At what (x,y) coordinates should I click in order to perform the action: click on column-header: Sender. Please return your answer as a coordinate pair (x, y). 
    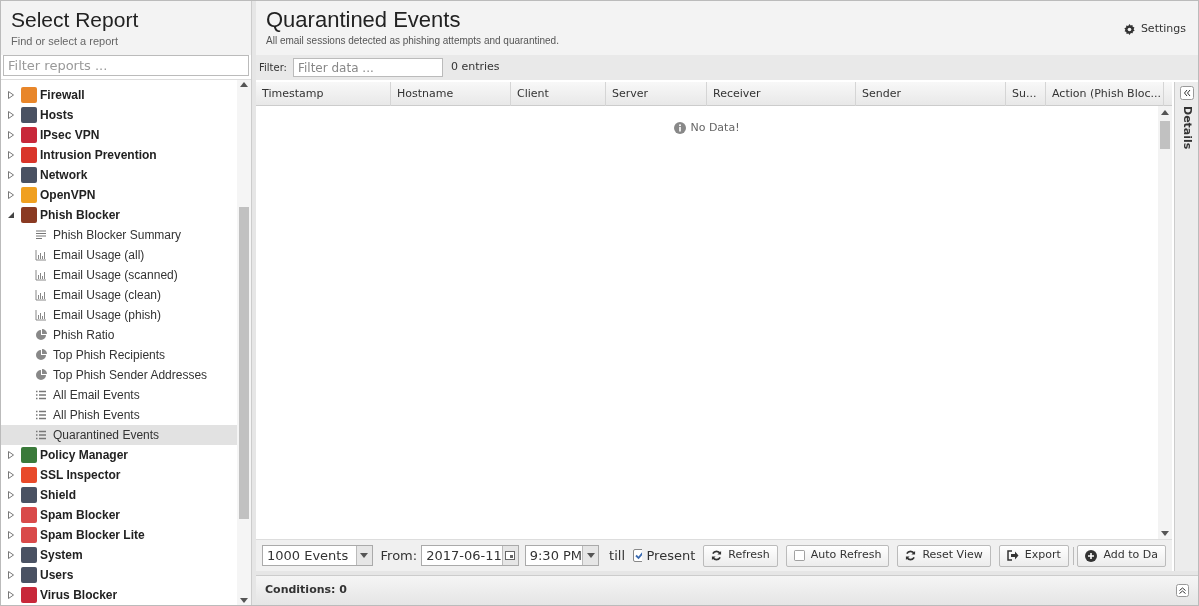
    Looking at the image, I should click on (931, 94).